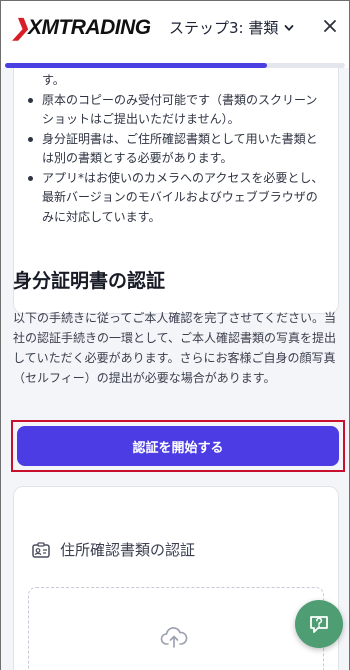 The image size is (350, 670). What do you see at coordinates (176, 110) in the screenshot?
I see `requirement-item: 原本のコピーのみ受付可能です（書類のスクリーンショットはご提出いただけません）。` at bounding box center [176, 110].